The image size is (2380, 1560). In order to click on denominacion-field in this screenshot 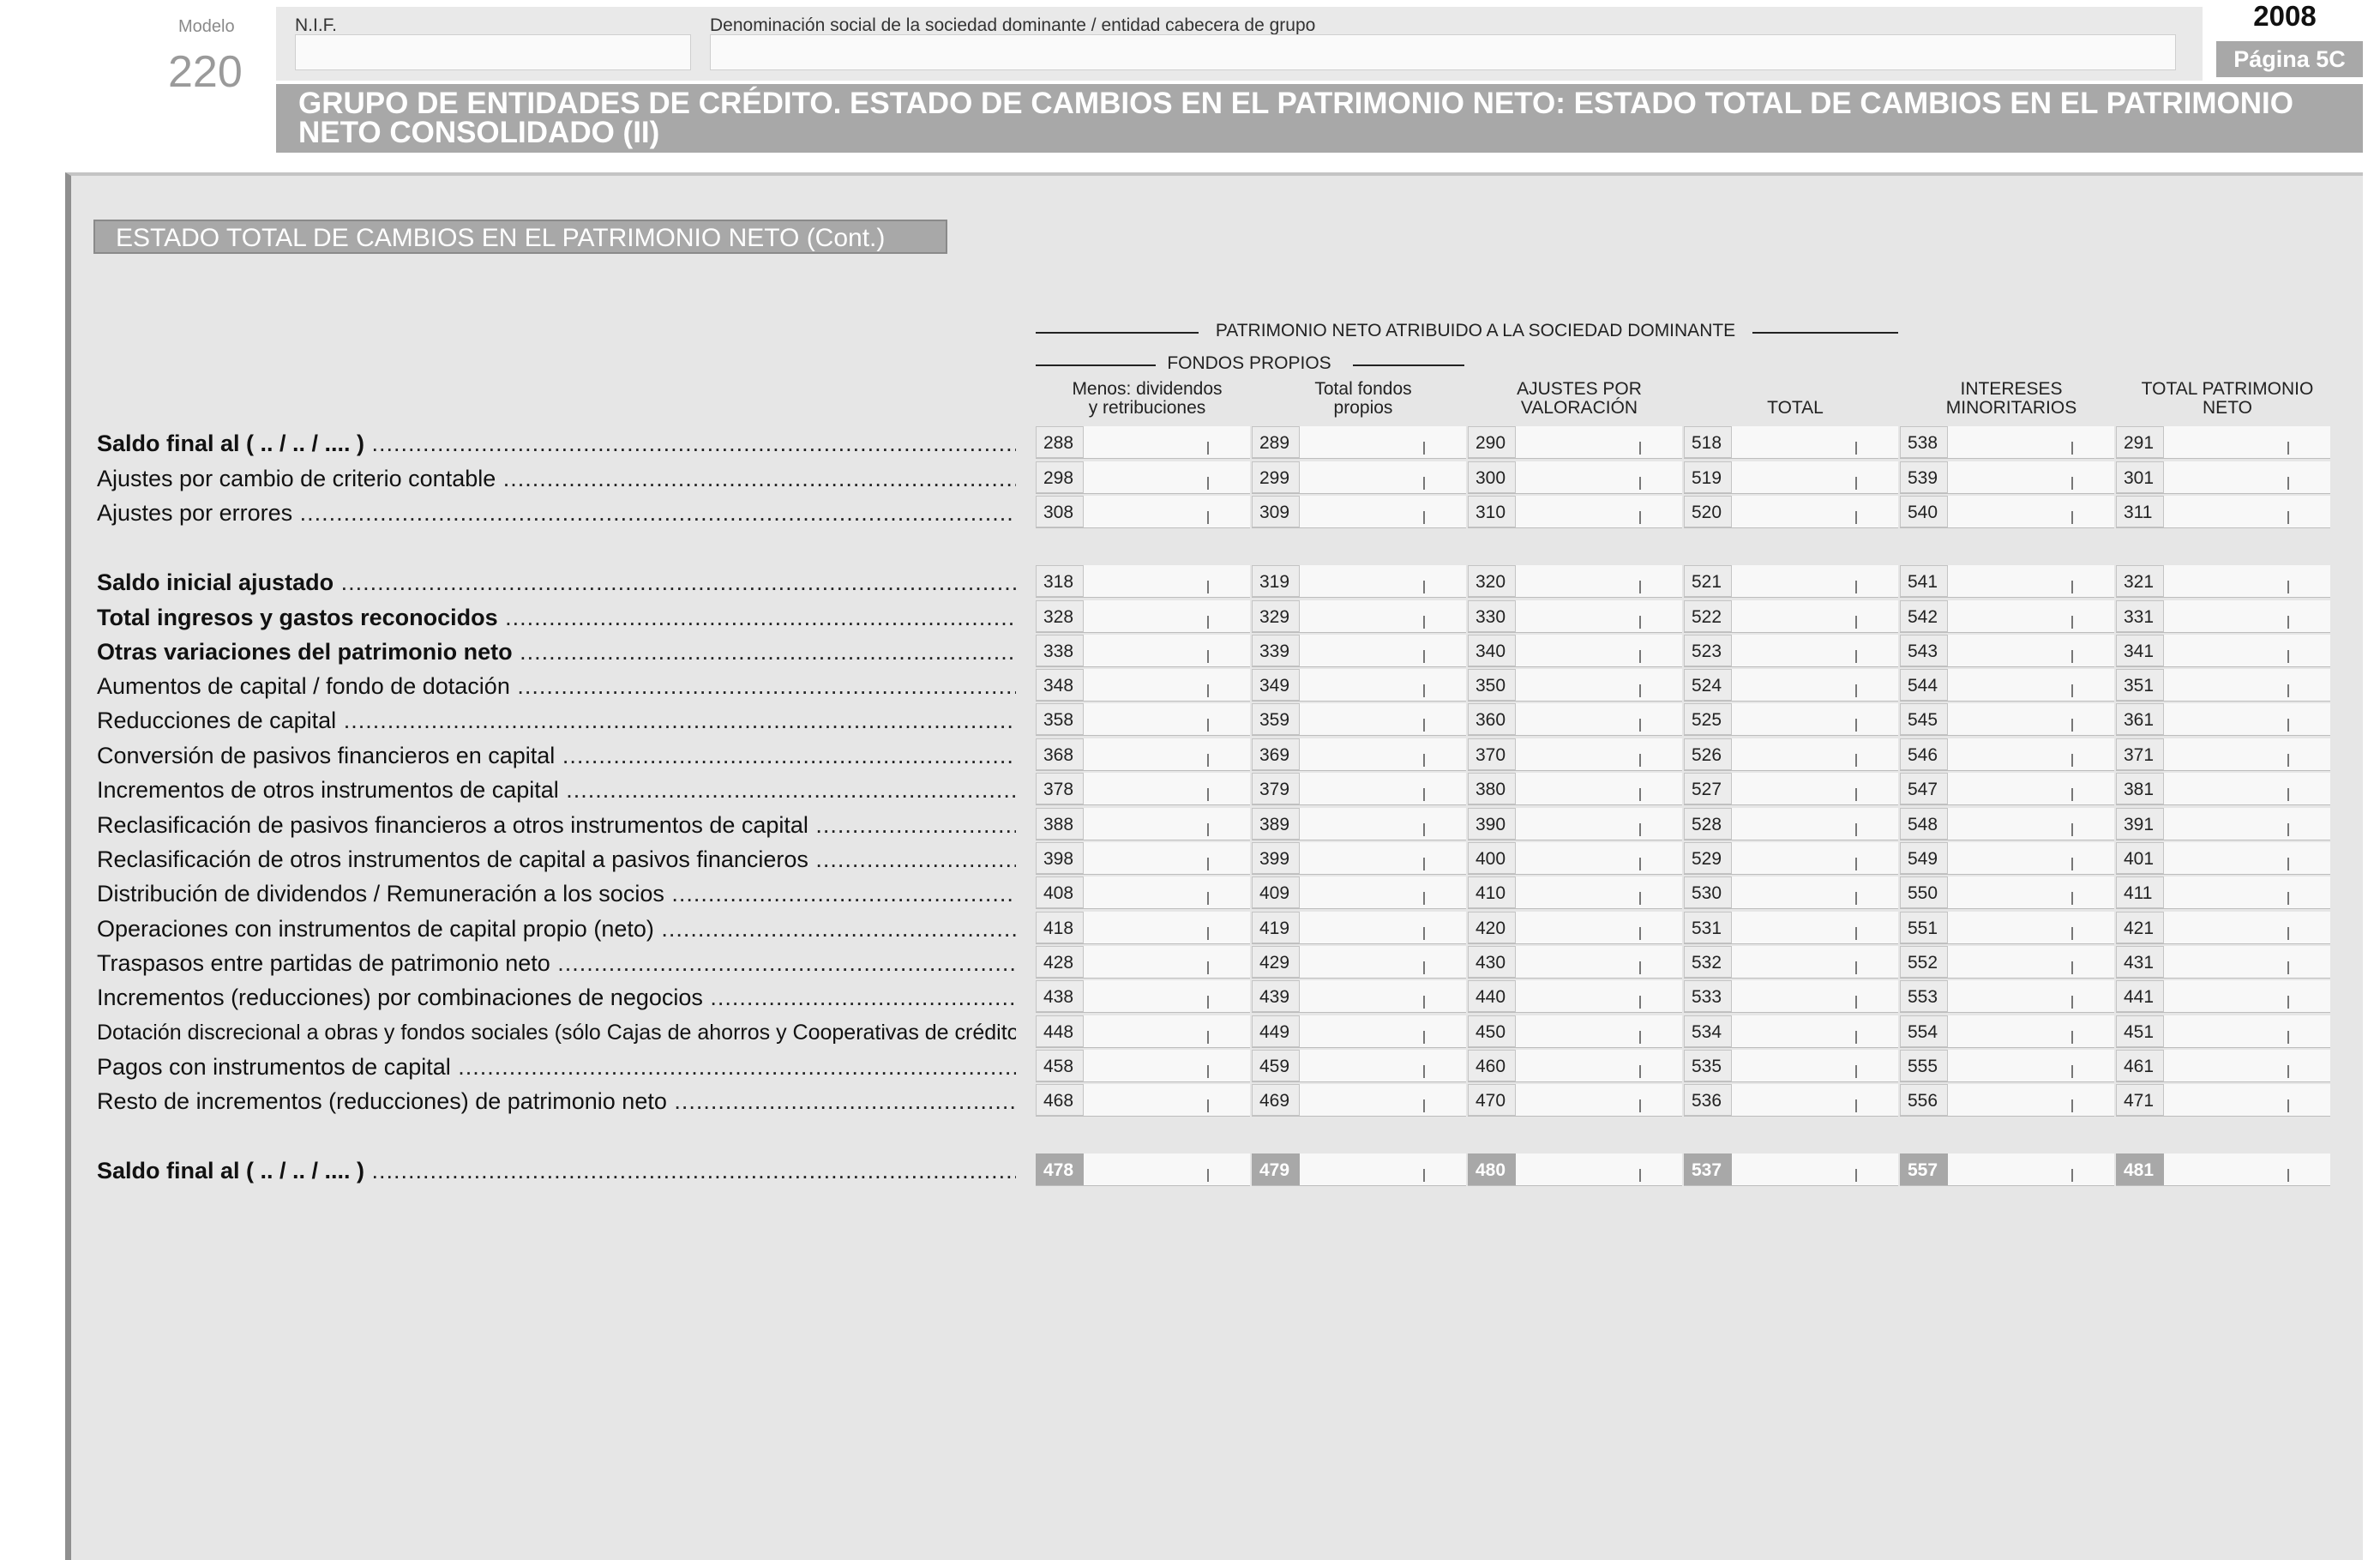, I will do `click(1443, 52)`.